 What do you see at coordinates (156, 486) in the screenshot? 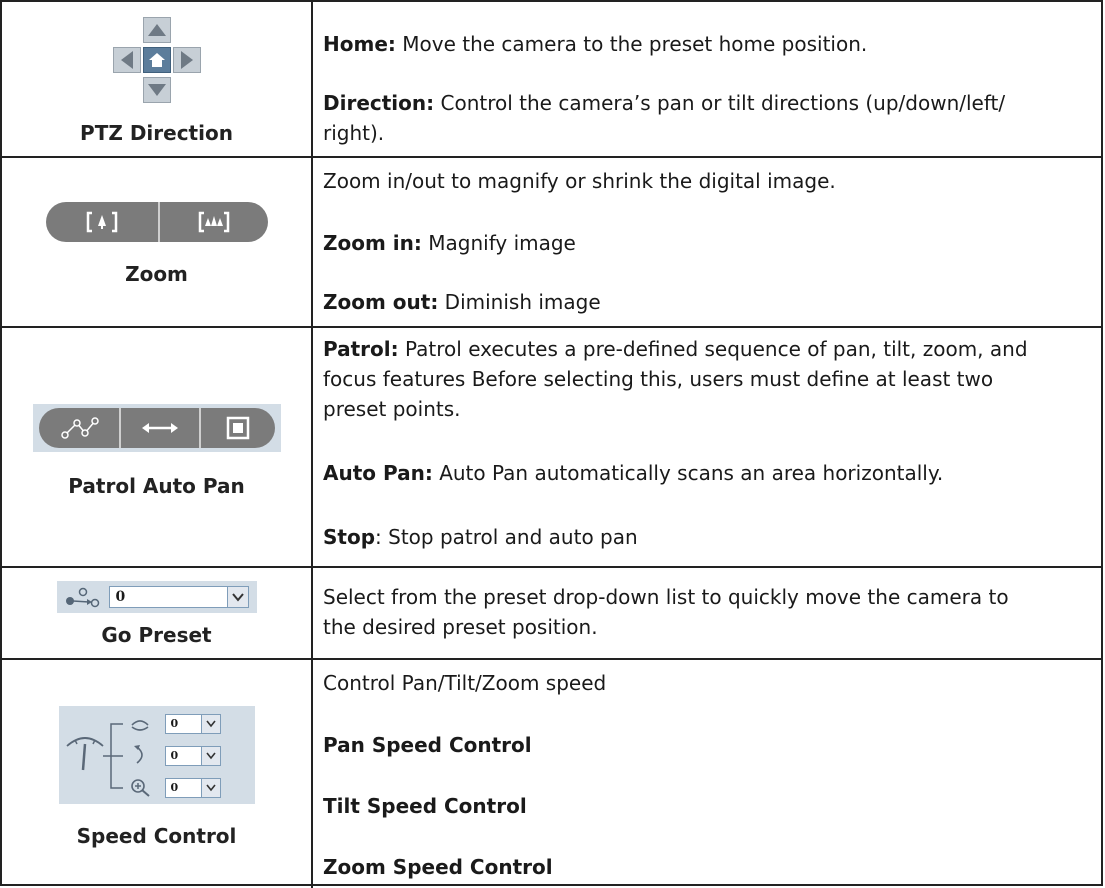
I see `patrol-caption: Patrol Auto Pan` at bounding box center [156, 486].